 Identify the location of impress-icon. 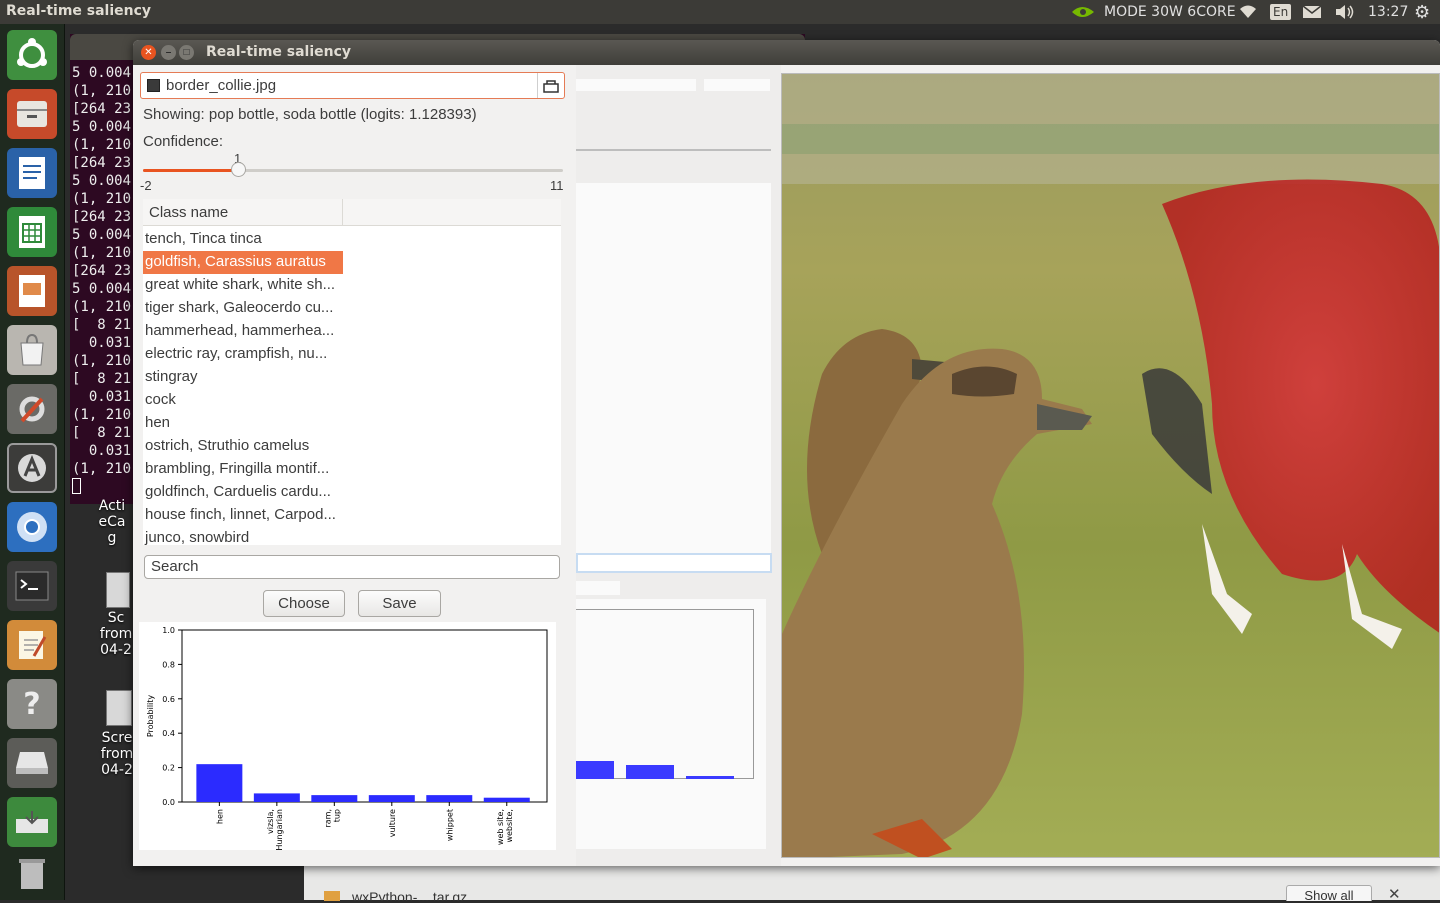
(32, 291).